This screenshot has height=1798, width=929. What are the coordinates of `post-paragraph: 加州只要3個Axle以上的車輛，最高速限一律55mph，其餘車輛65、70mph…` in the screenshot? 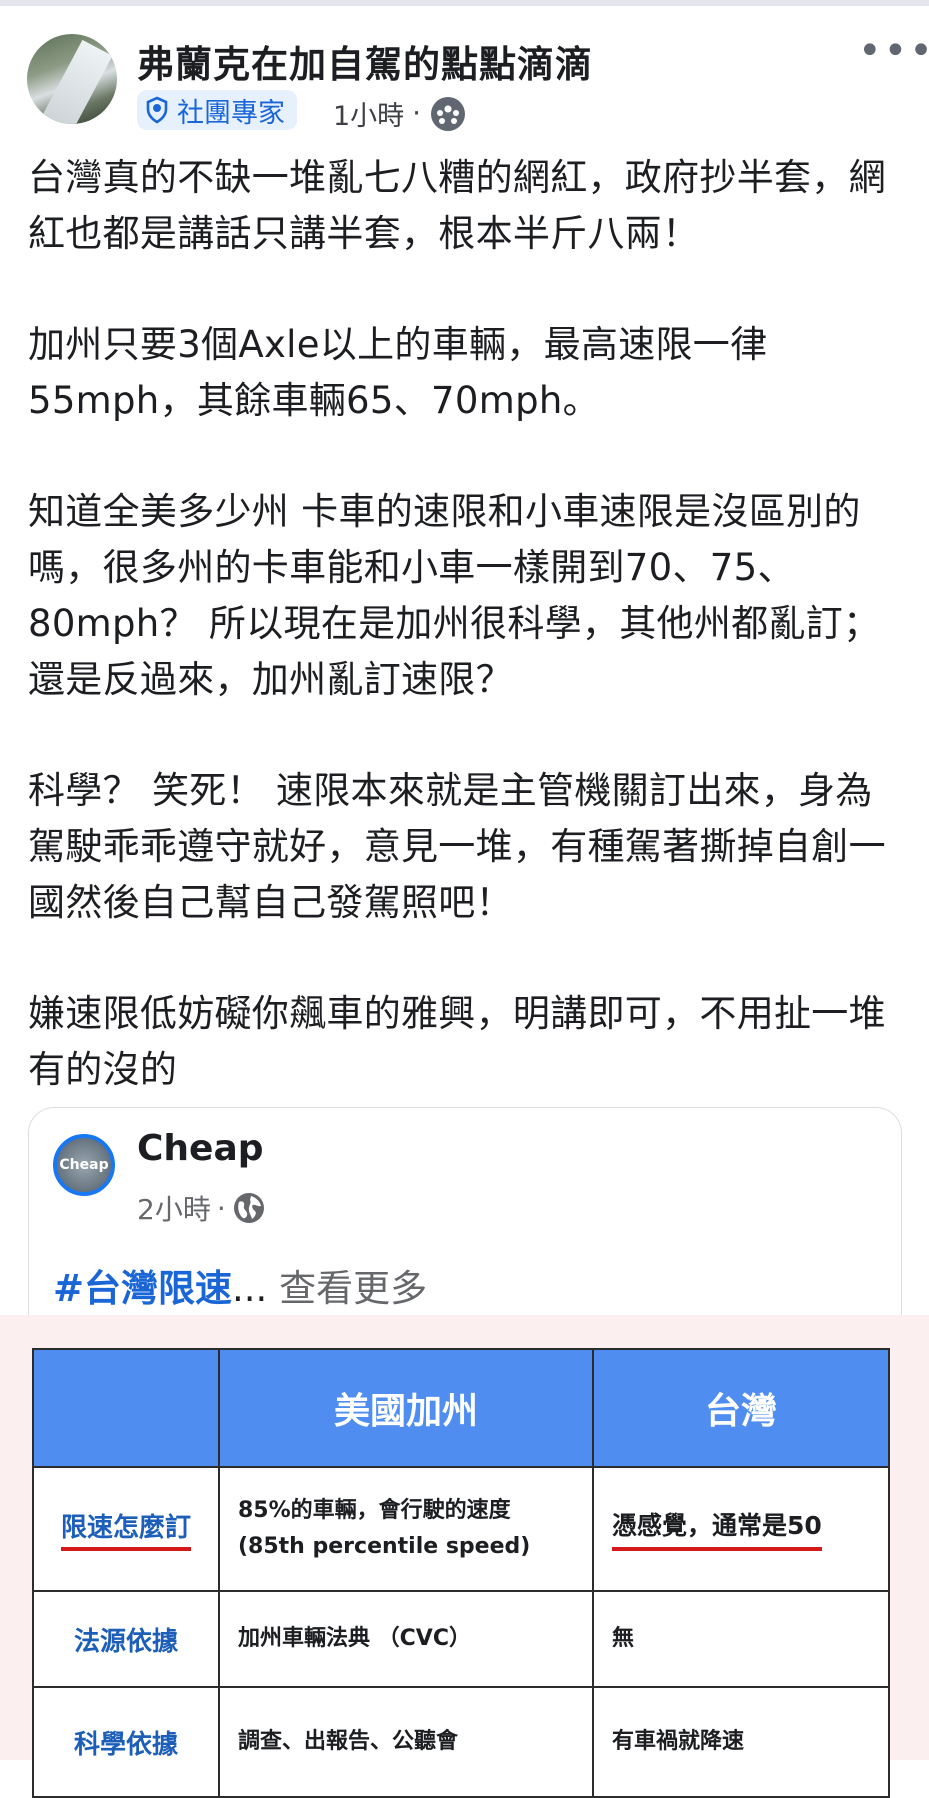 It's located at (398, 372).